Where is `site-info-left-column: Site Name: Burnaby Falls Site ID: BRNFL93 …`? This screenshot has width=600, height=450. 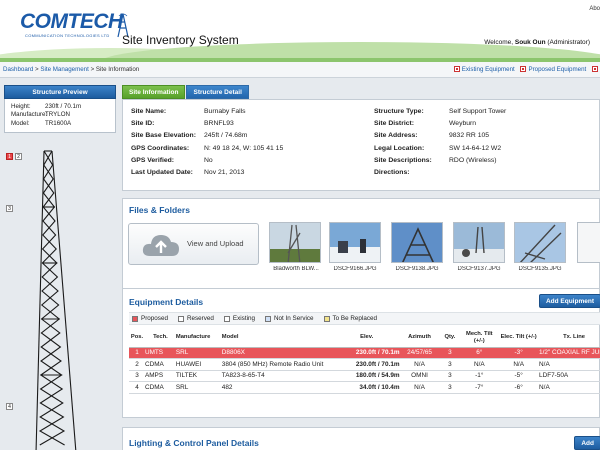
site-info-left-column: Site Name: Burnaby Falls Site ID: BRNFL93 … is located at coordinates (207, 142).